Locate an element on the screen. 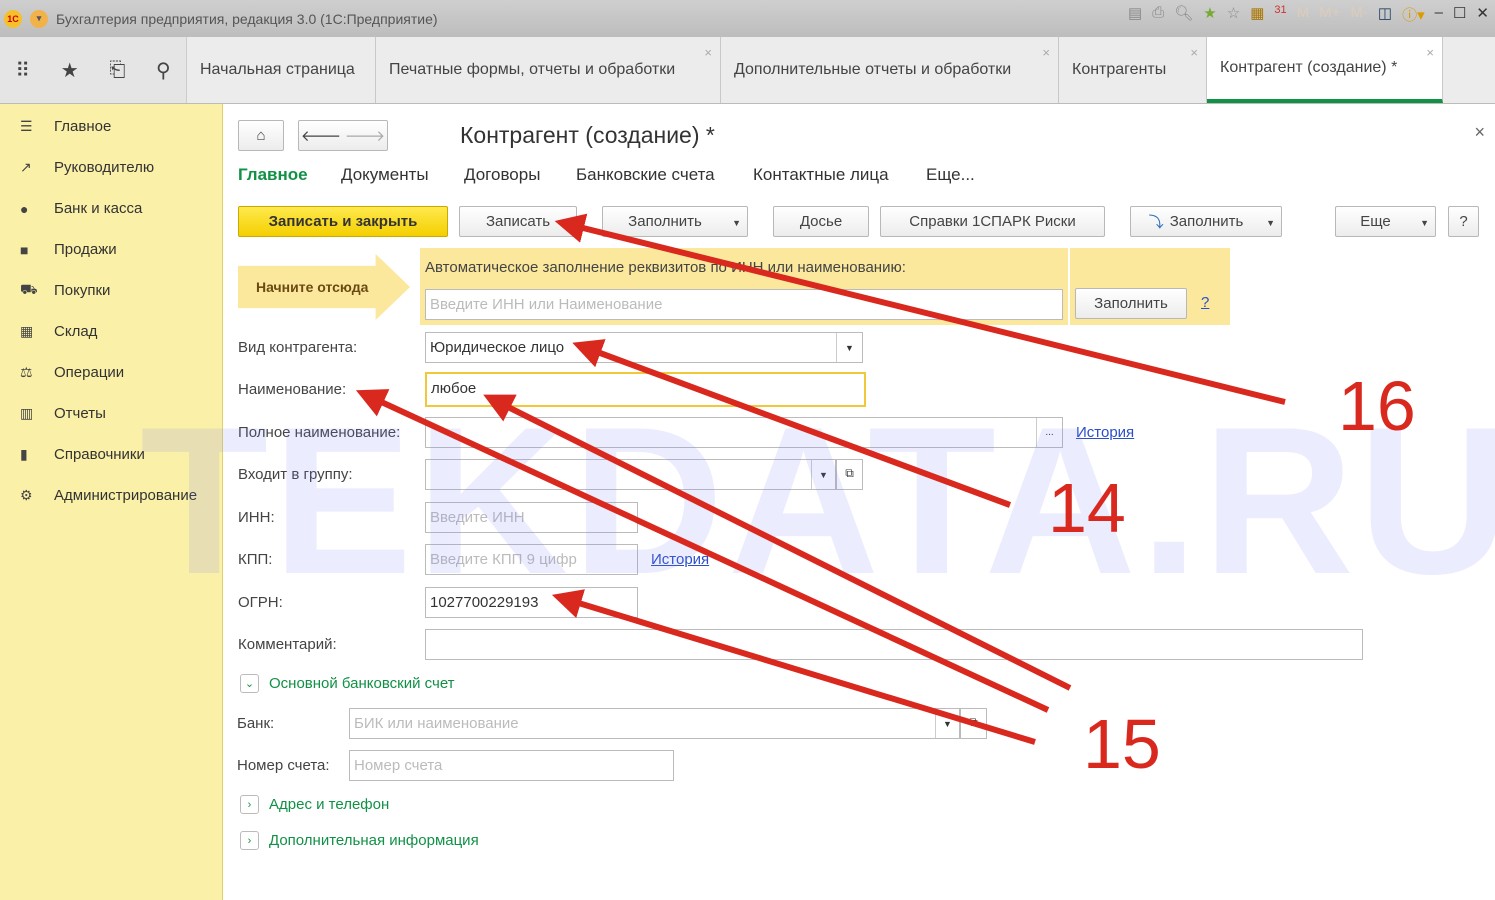 Image resolution: width=1495 pixels, height=900 pixels. arrow-16-save is located at coordinates (920, 309).